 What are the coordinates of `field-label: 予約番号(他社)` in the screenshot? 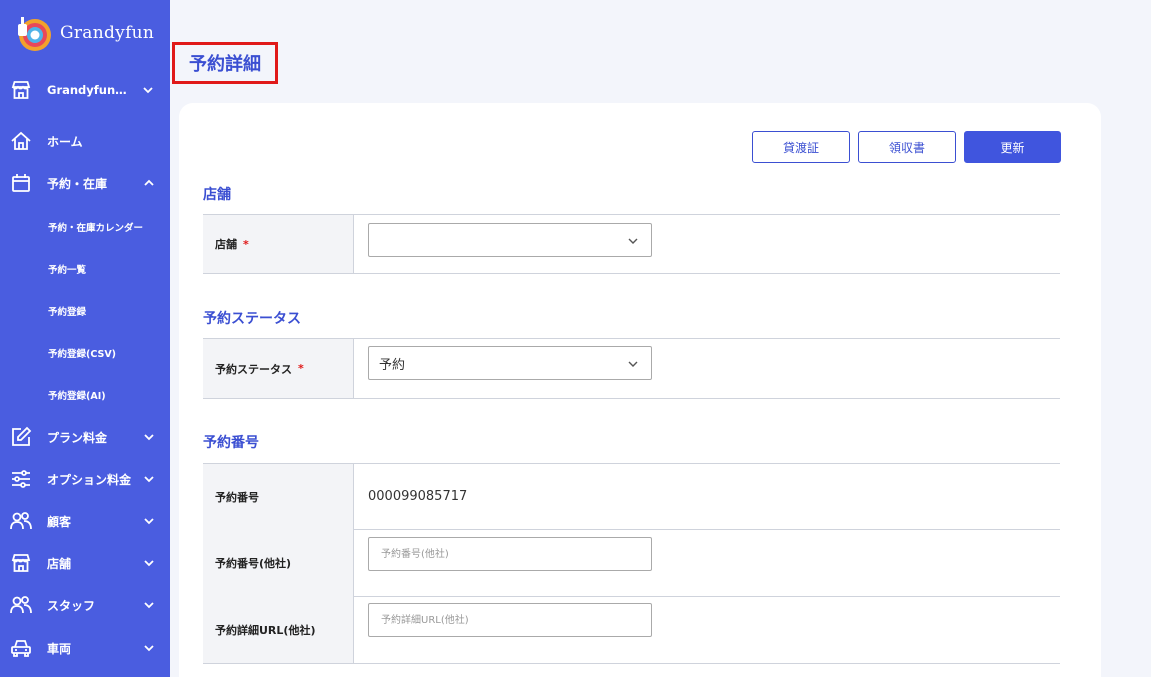 It's located at (278, 562).